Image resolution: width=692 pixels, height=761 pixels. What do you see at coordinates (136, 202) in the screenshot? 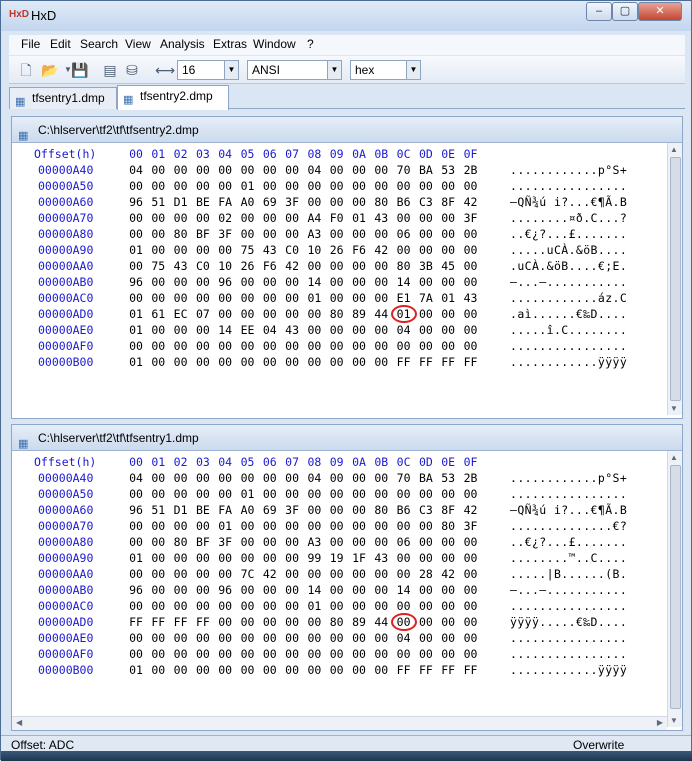
I see `hex-byte: 96` at bounding box center [136, 202].